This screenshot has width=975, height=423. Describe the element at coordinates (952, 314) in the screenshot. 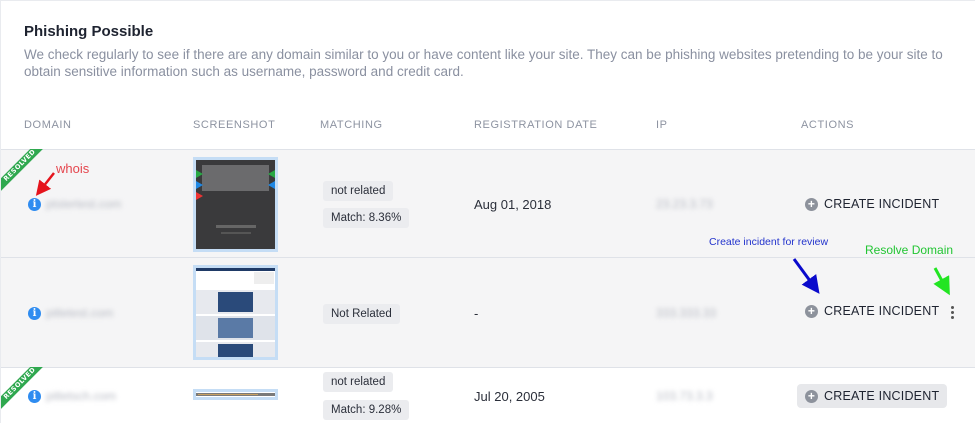

I see `more-options-icon` at that location.